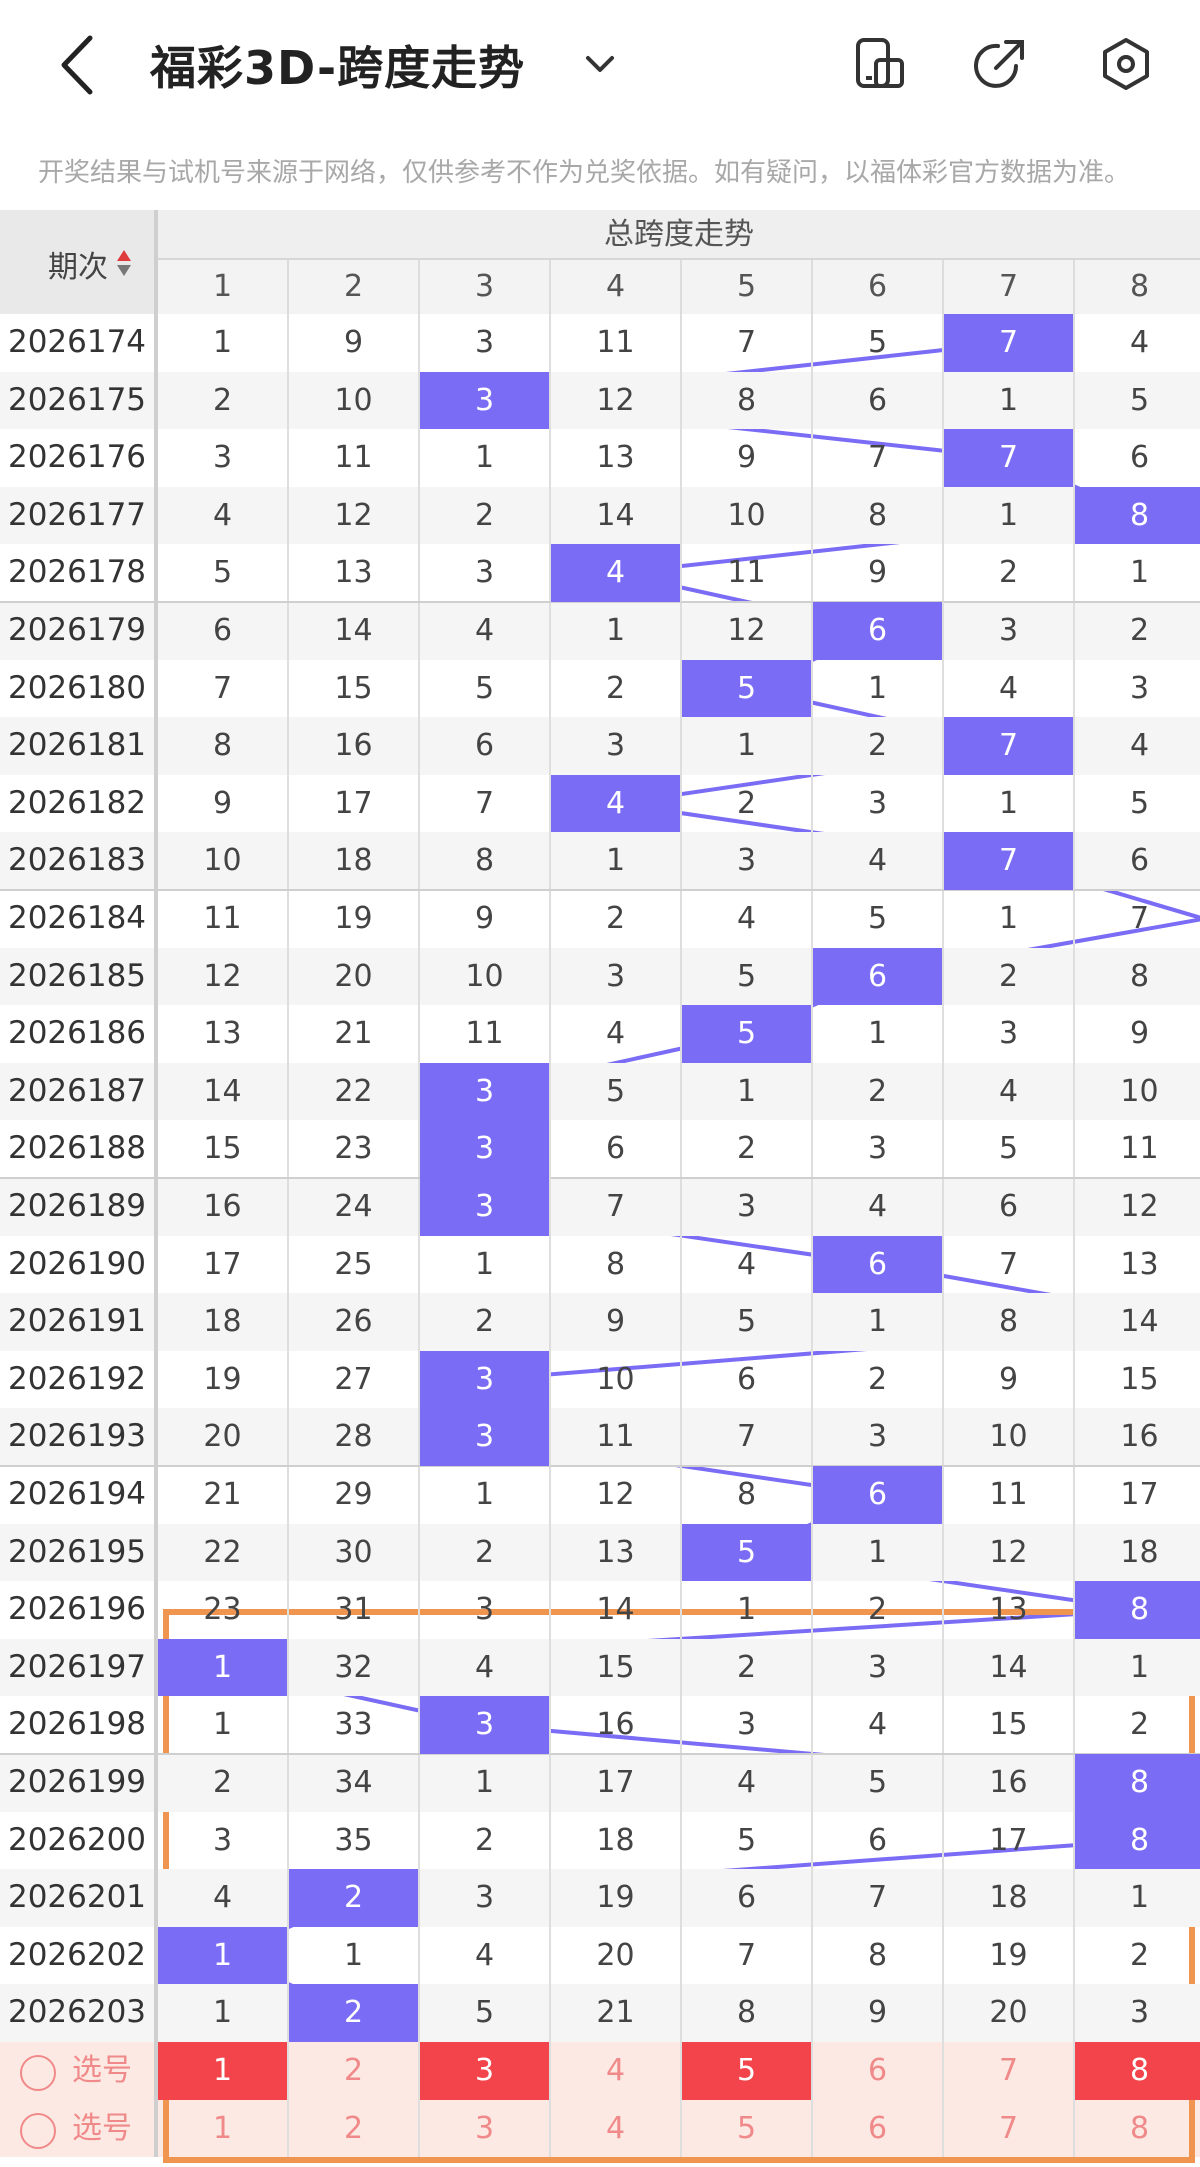  I want to click on selected-number-button: 1, so click(223, 2071).